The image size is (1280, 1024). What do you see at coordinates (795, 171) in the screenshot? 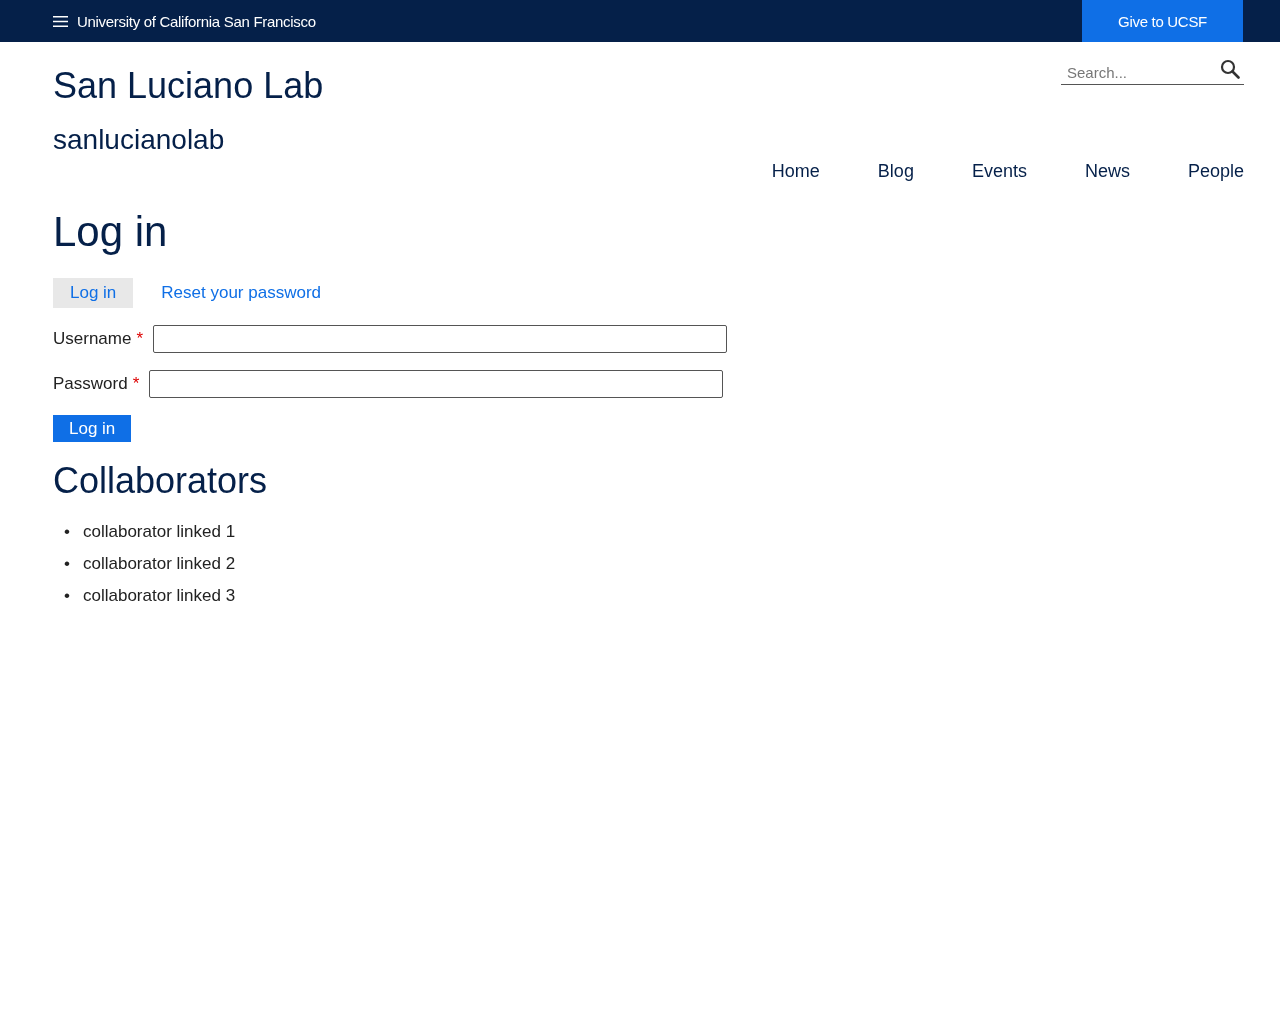
I see `nav-link: Home` at bounding box center [795, 171].